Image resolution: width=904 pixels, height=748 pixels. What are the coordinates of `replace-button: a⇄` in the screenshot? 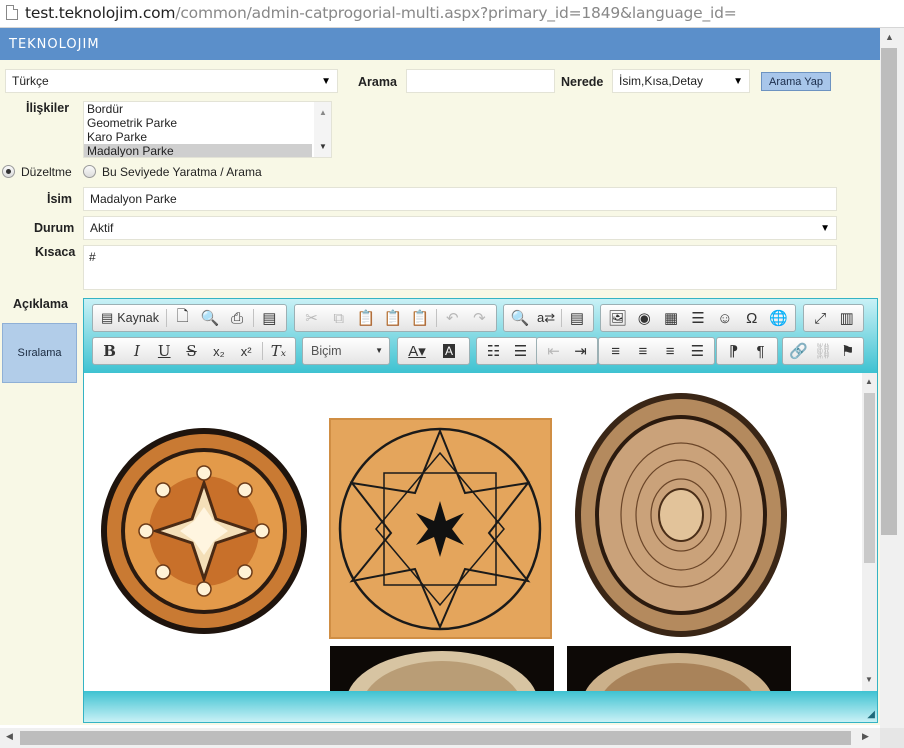 It's located at (546, 318).